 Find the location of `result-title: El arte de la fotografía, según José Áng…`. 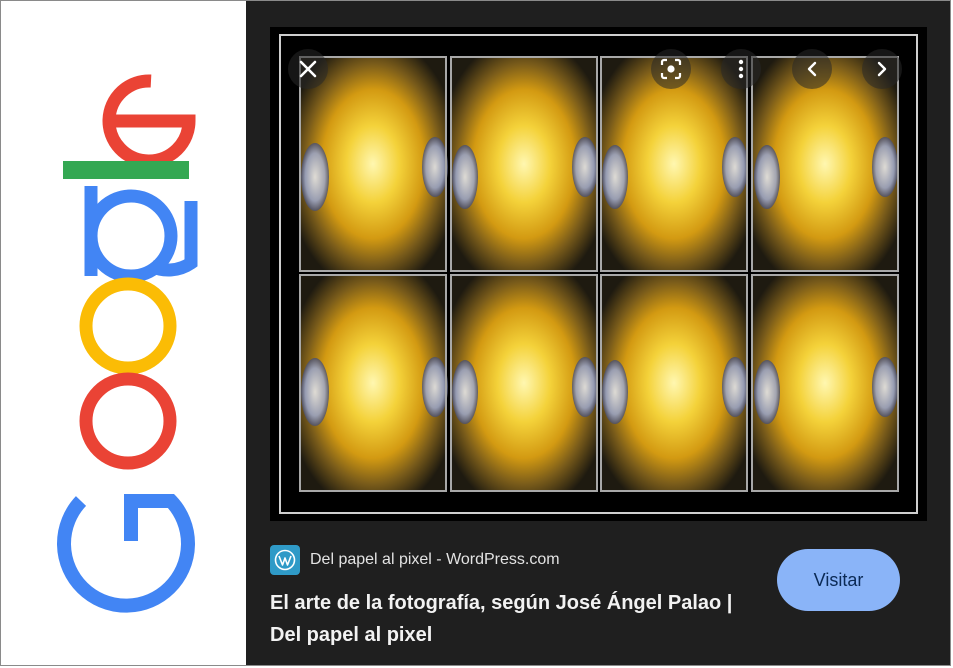

result-title: El arte de la fotografía, según José Áng… is located at coordinates (510, 619).